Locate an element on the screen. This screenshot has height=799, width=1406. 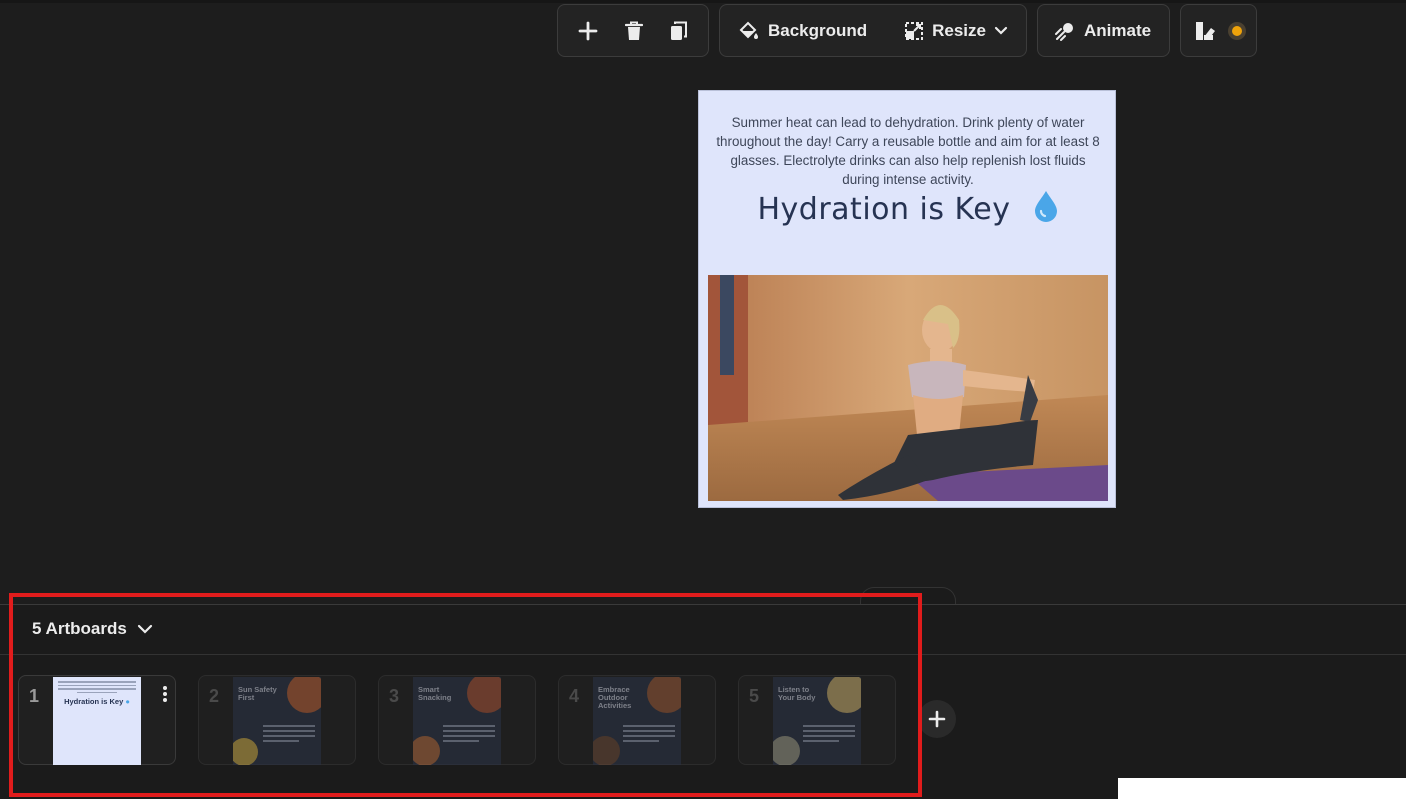
headline-text: Hydration is Key is located at coordinates (884, 209).